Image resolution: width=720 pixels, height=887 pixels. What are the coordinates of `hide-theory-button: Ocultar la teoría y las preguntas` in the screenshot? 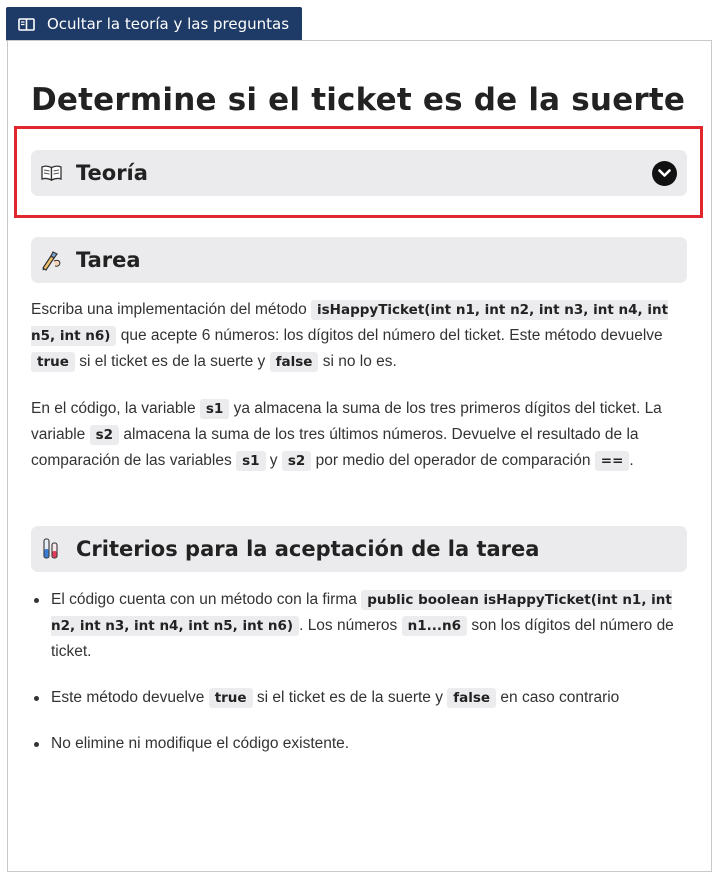 It's located at (154, 24).